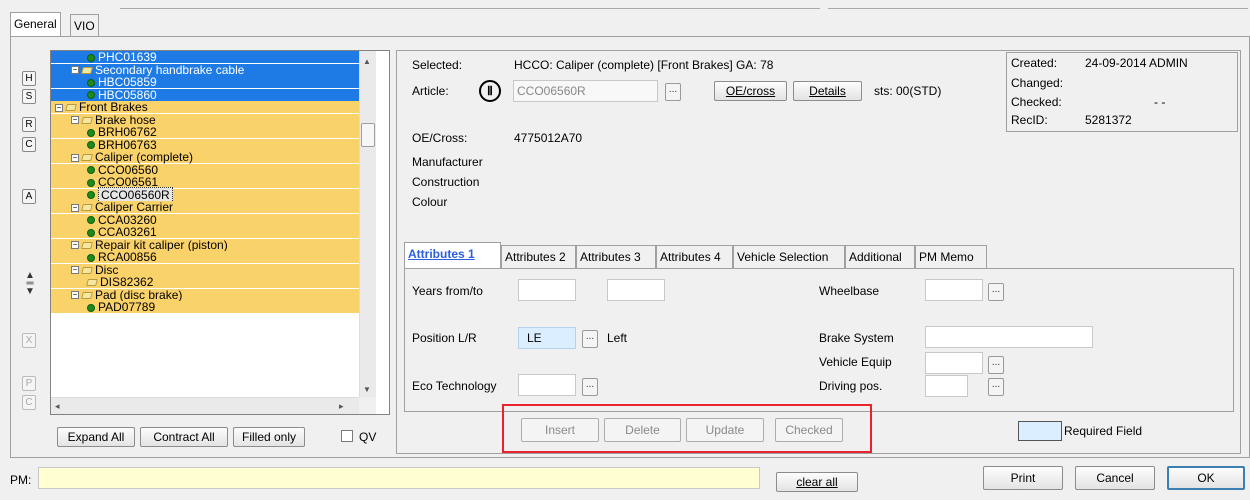 This screenshot has width=1250, height=500. I want to click on construction-label: Construction, so click(446, 182).